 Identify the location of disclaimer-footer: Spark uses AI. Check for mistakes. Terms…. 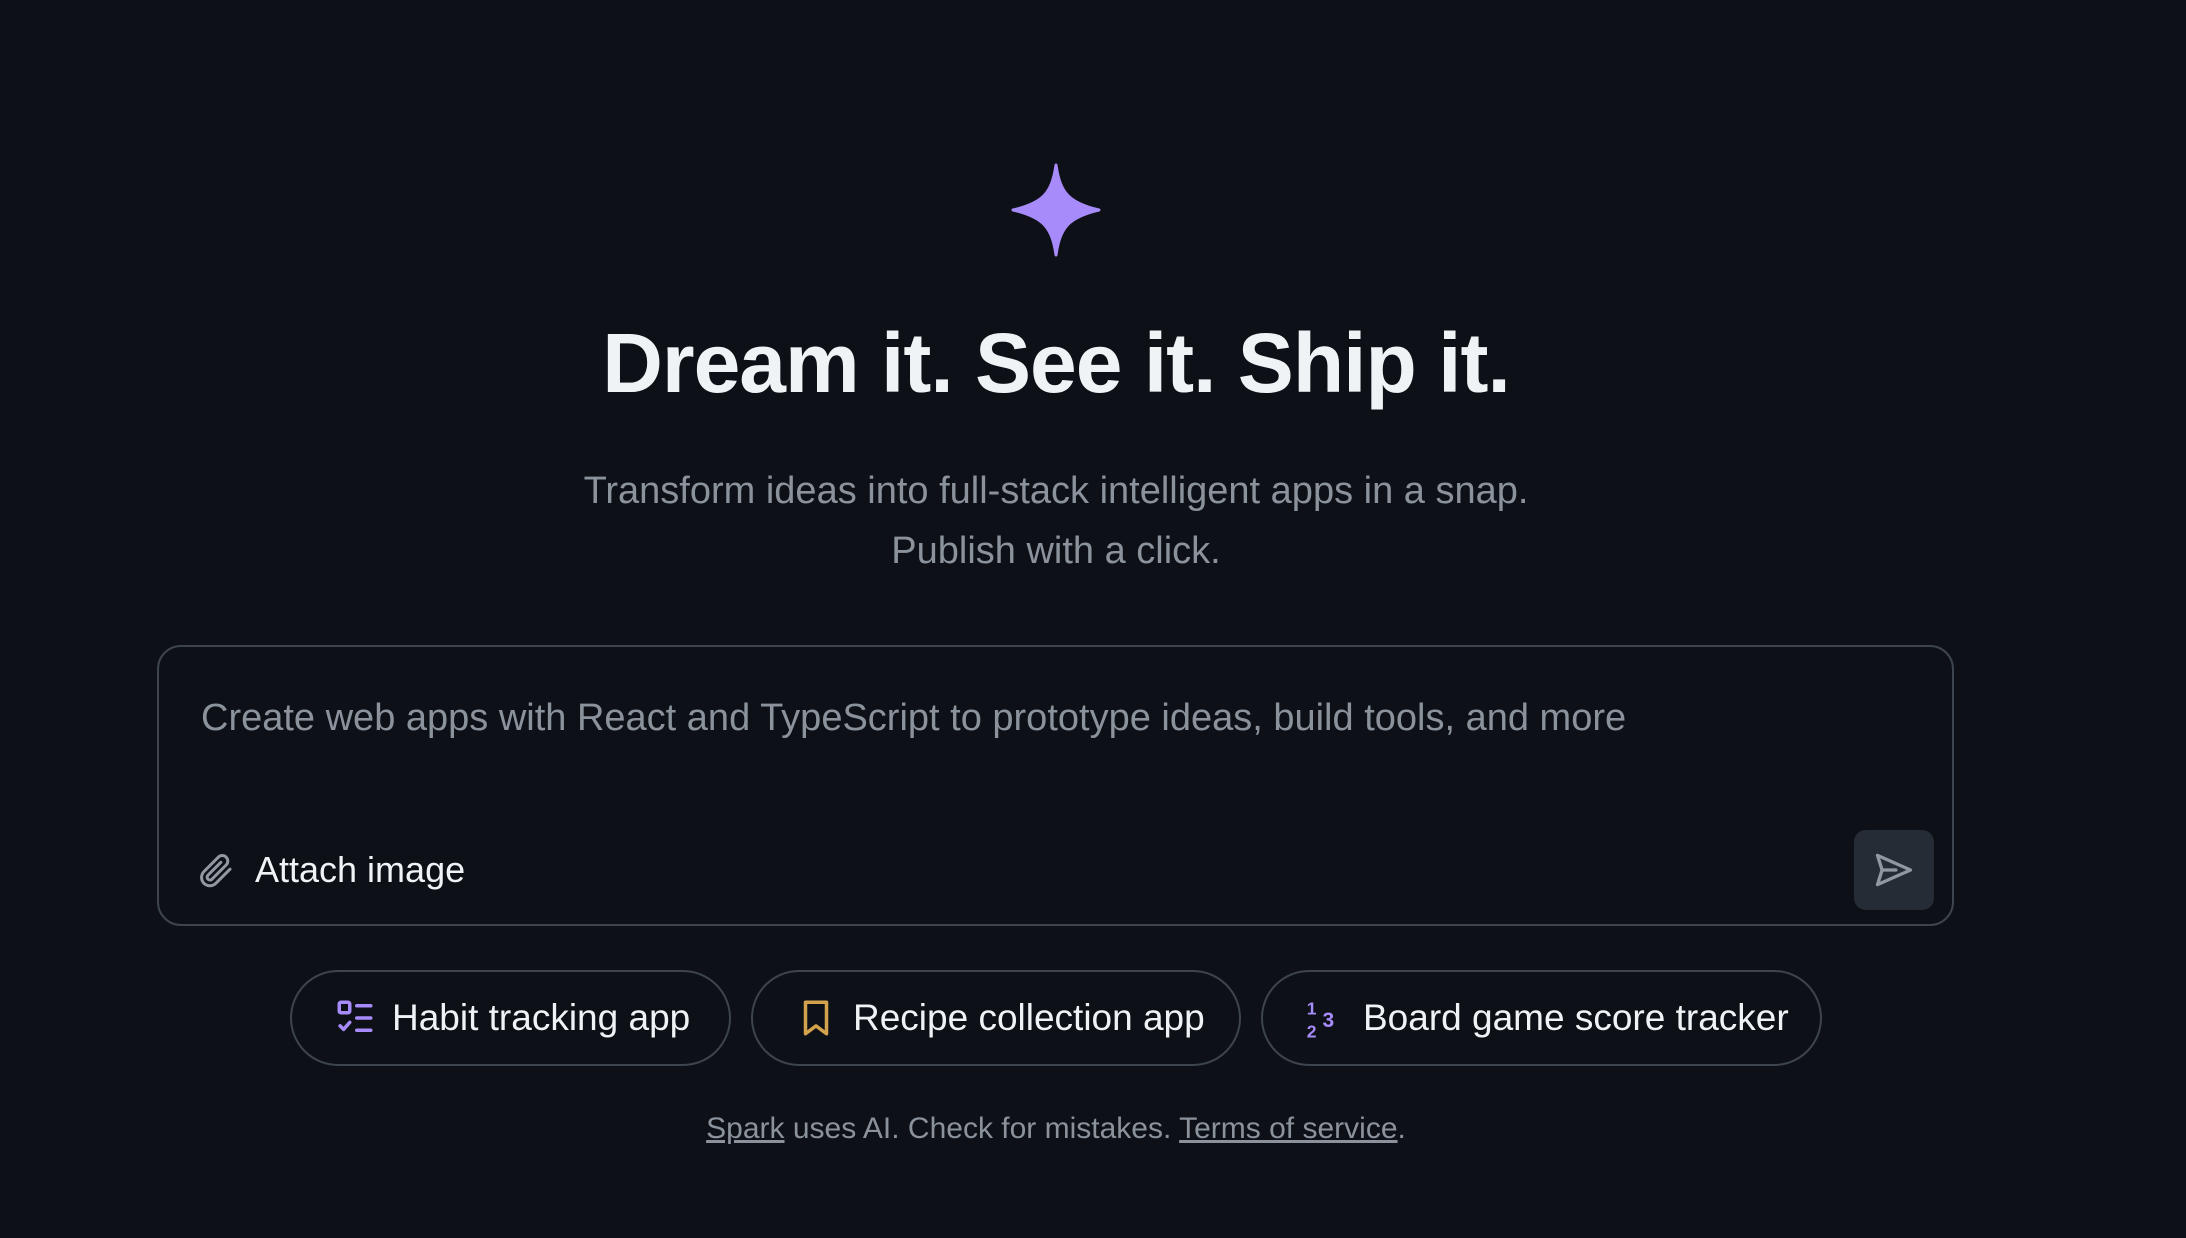
(1056, 1129).